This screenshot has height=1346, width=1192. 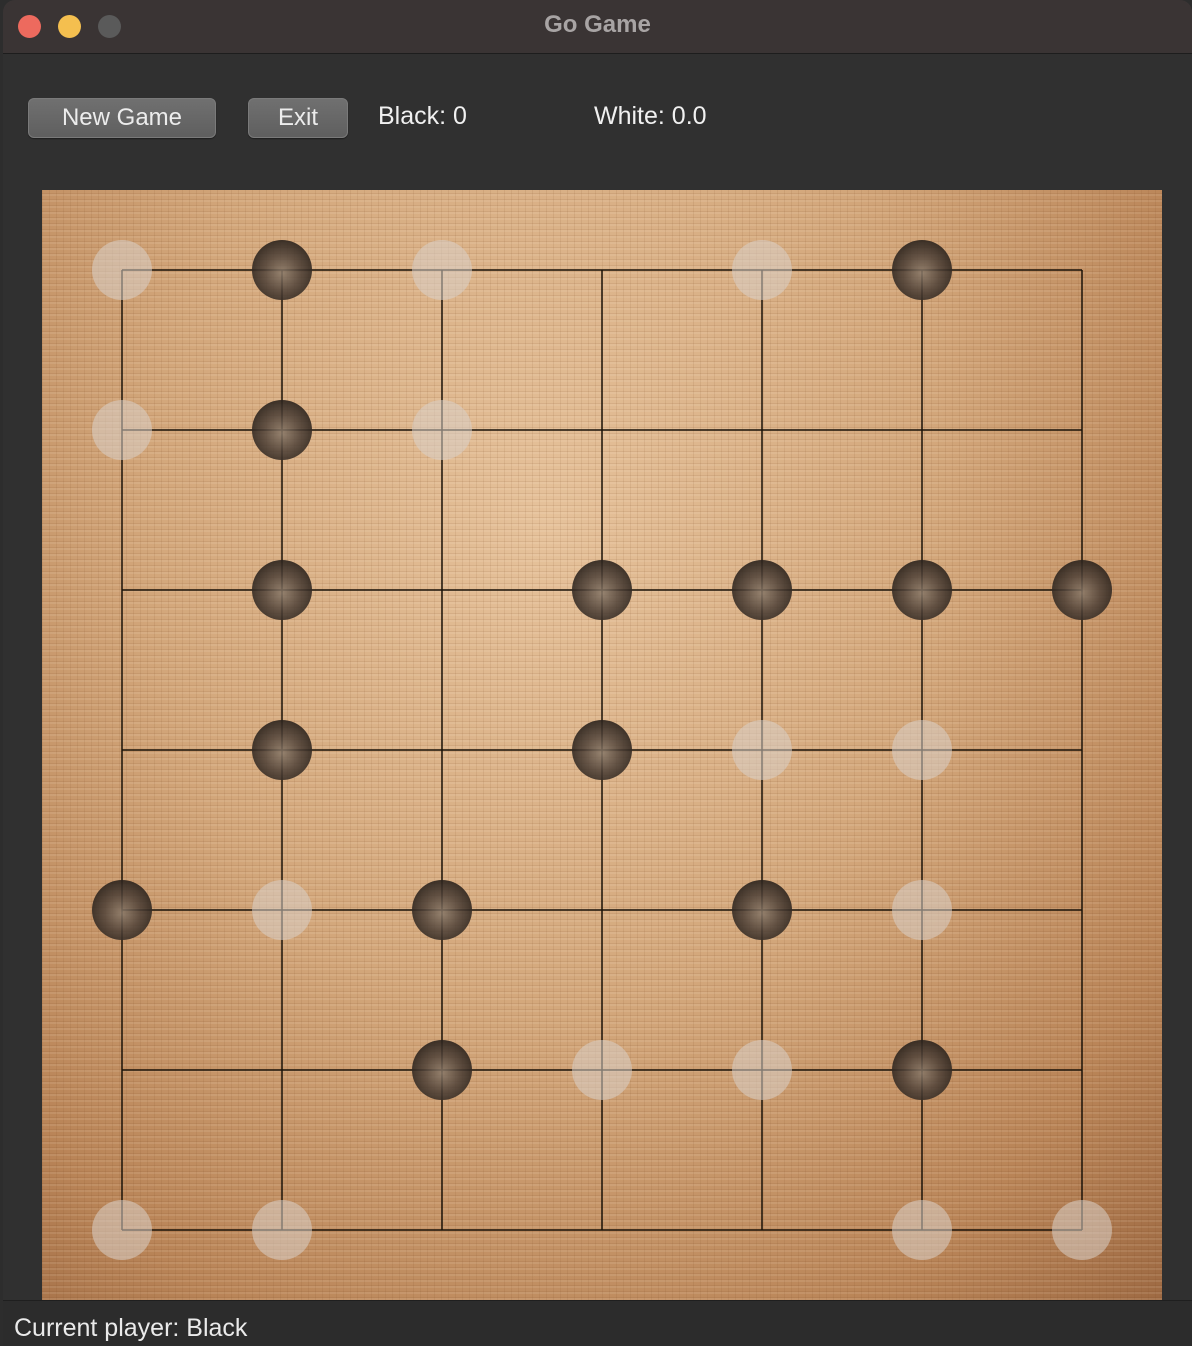 What do you see at coordinates (597, 24) in the screenshot?
I see `window-title: Go Game` at bounding box center [597, 24].